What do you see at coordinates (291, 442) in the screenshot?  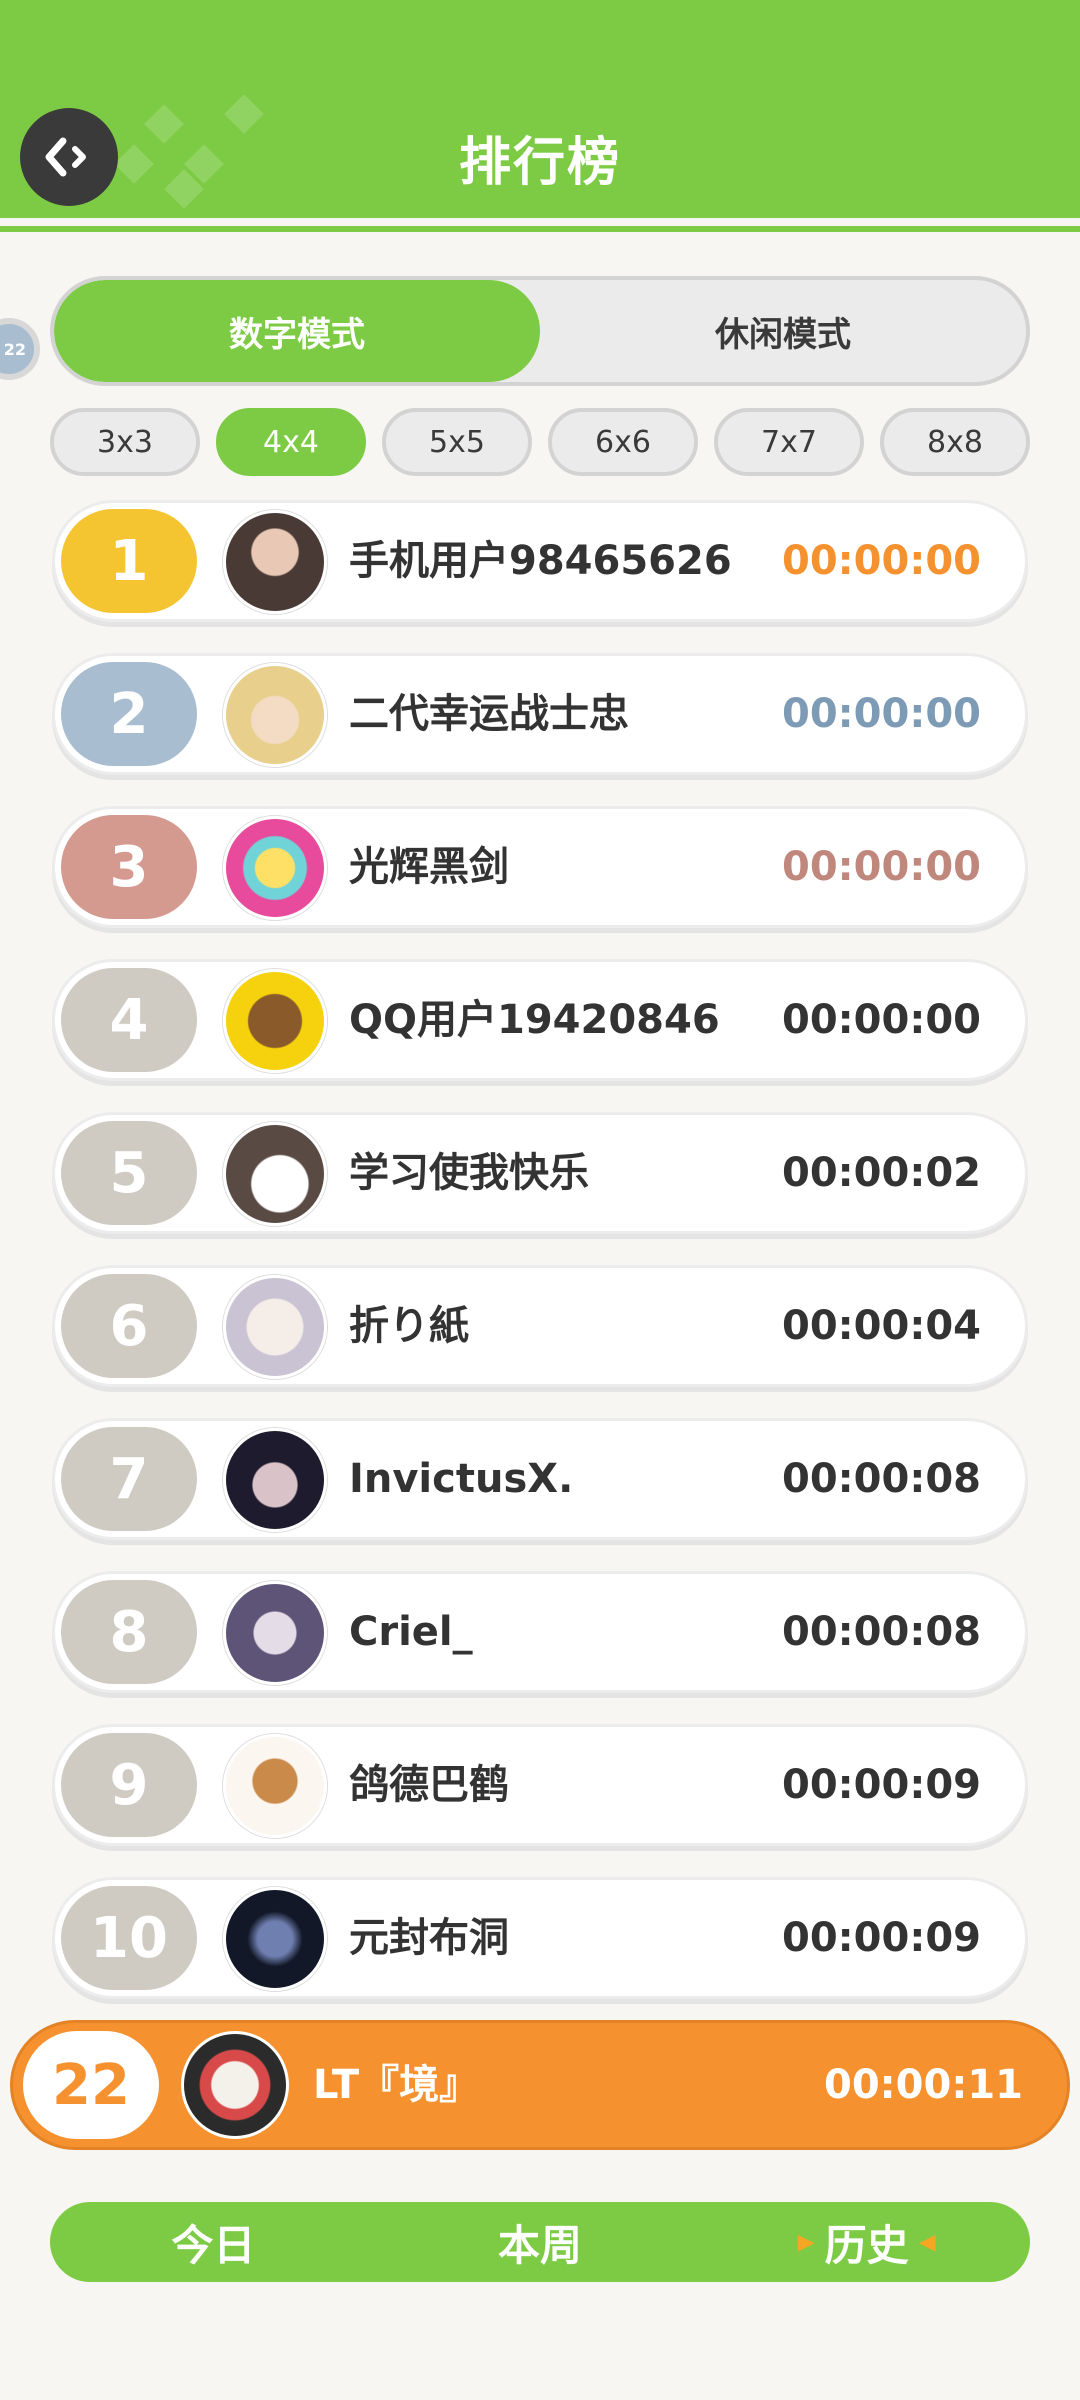 I see `tab-size-4x4: 4x4` at bounding box center [291, 442].